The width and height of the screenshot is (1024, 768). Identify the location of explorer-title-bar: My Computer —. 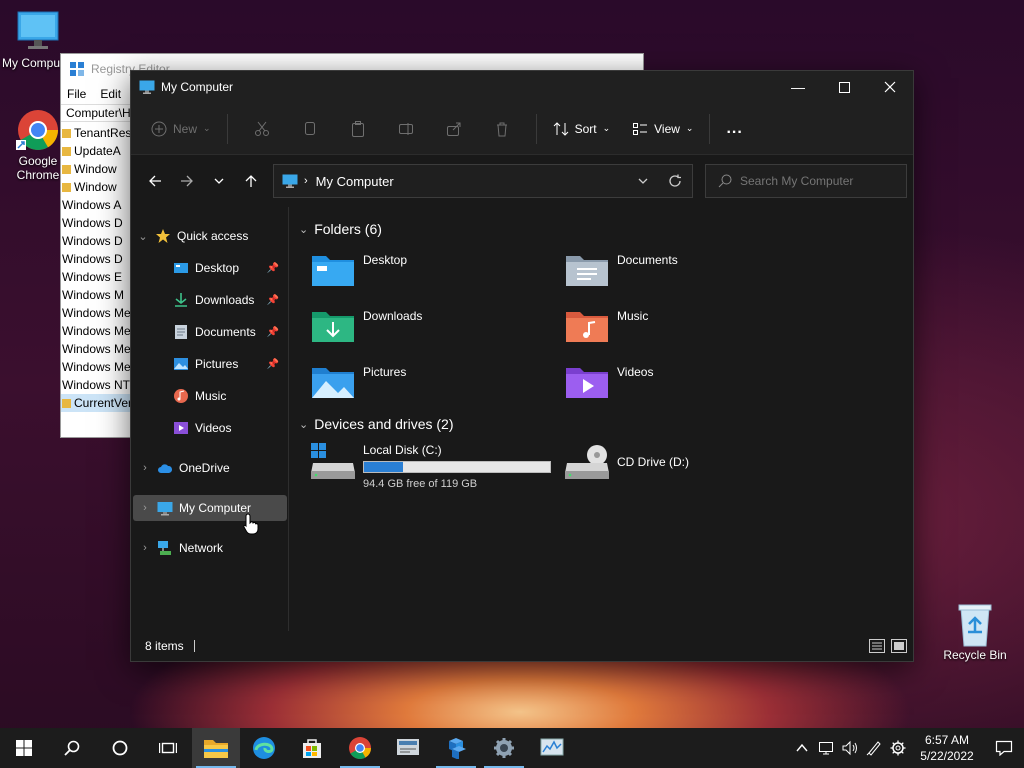
(522, 87).